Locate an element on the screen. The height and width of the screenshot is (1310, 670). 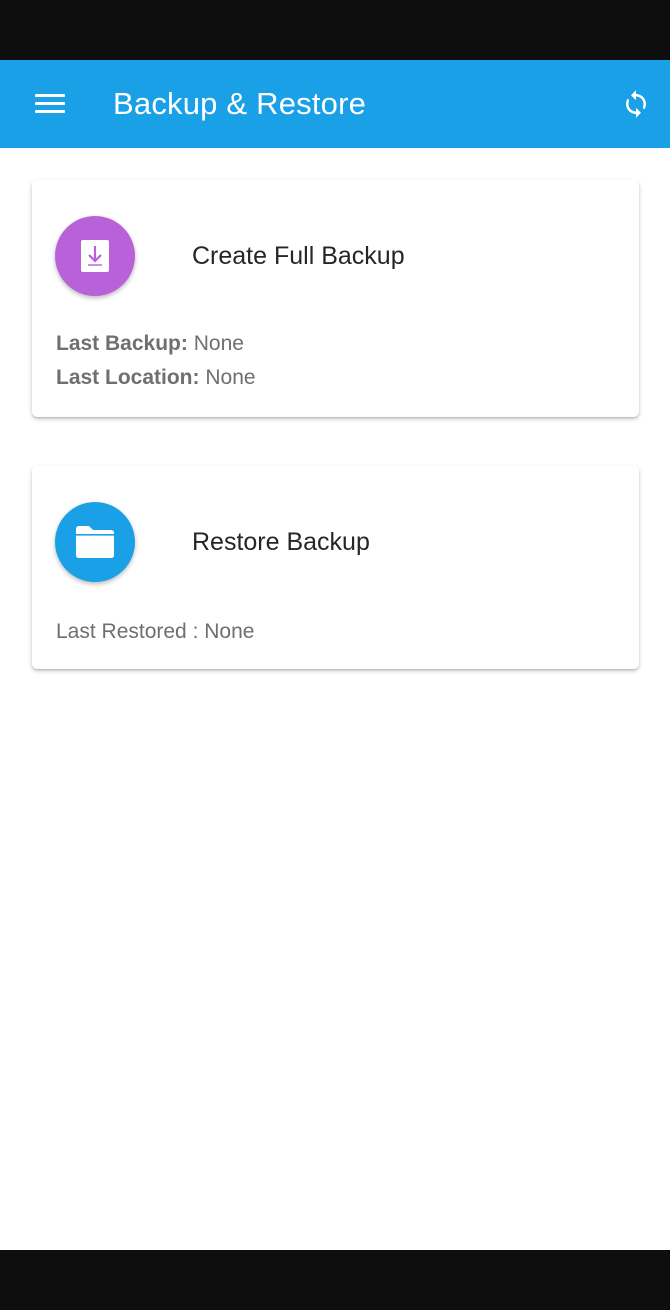
sync-button is located at coordinates (636, 104).